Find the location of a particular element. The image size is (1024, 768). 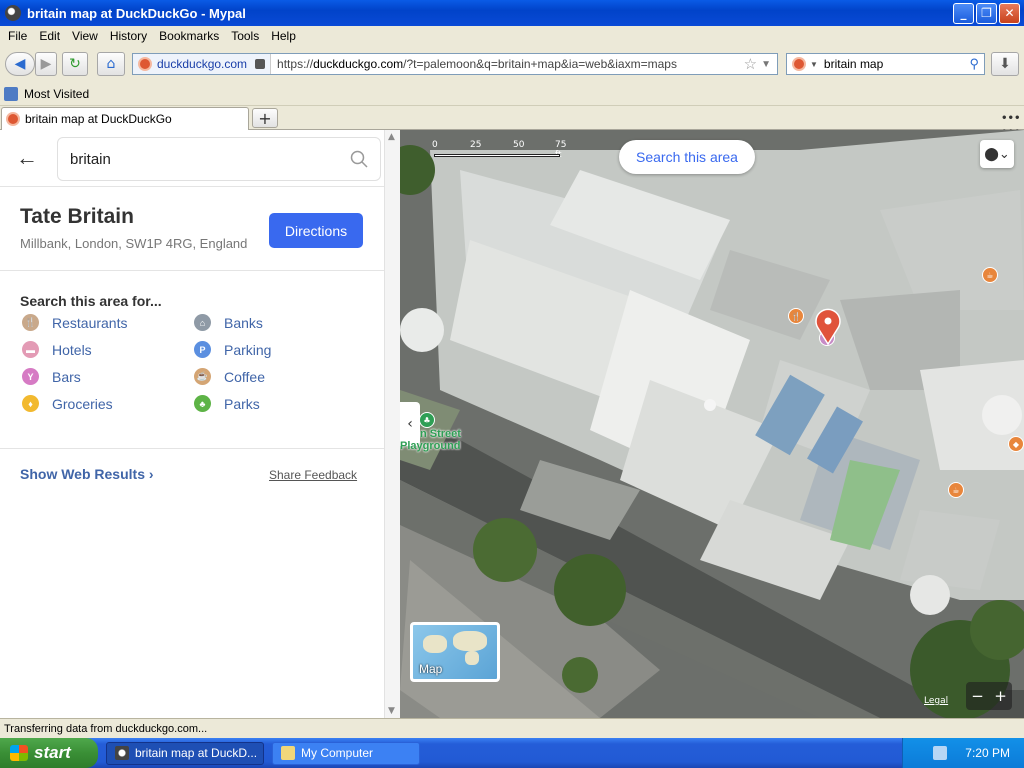

category-coffee: ☕ Coffee is located at coordinates (229, 376).